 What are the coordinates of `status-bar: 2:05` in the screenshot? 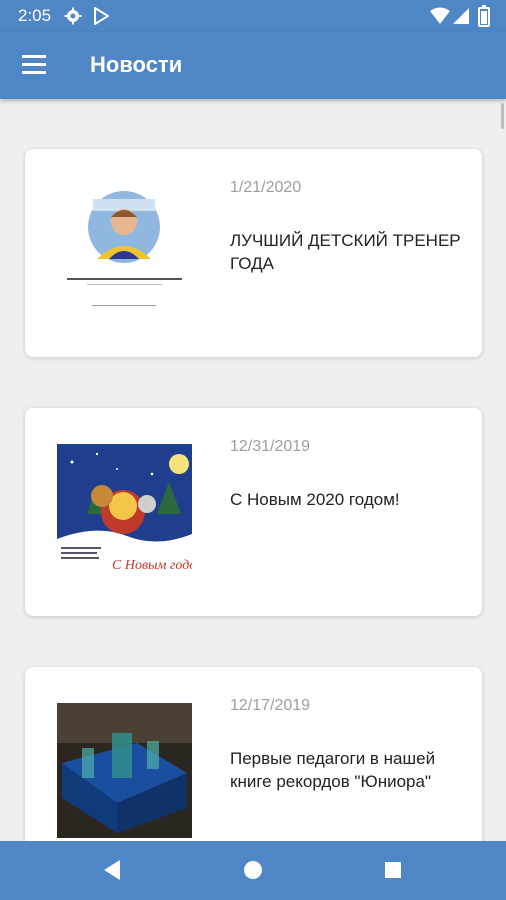 It's located at (253, 16).